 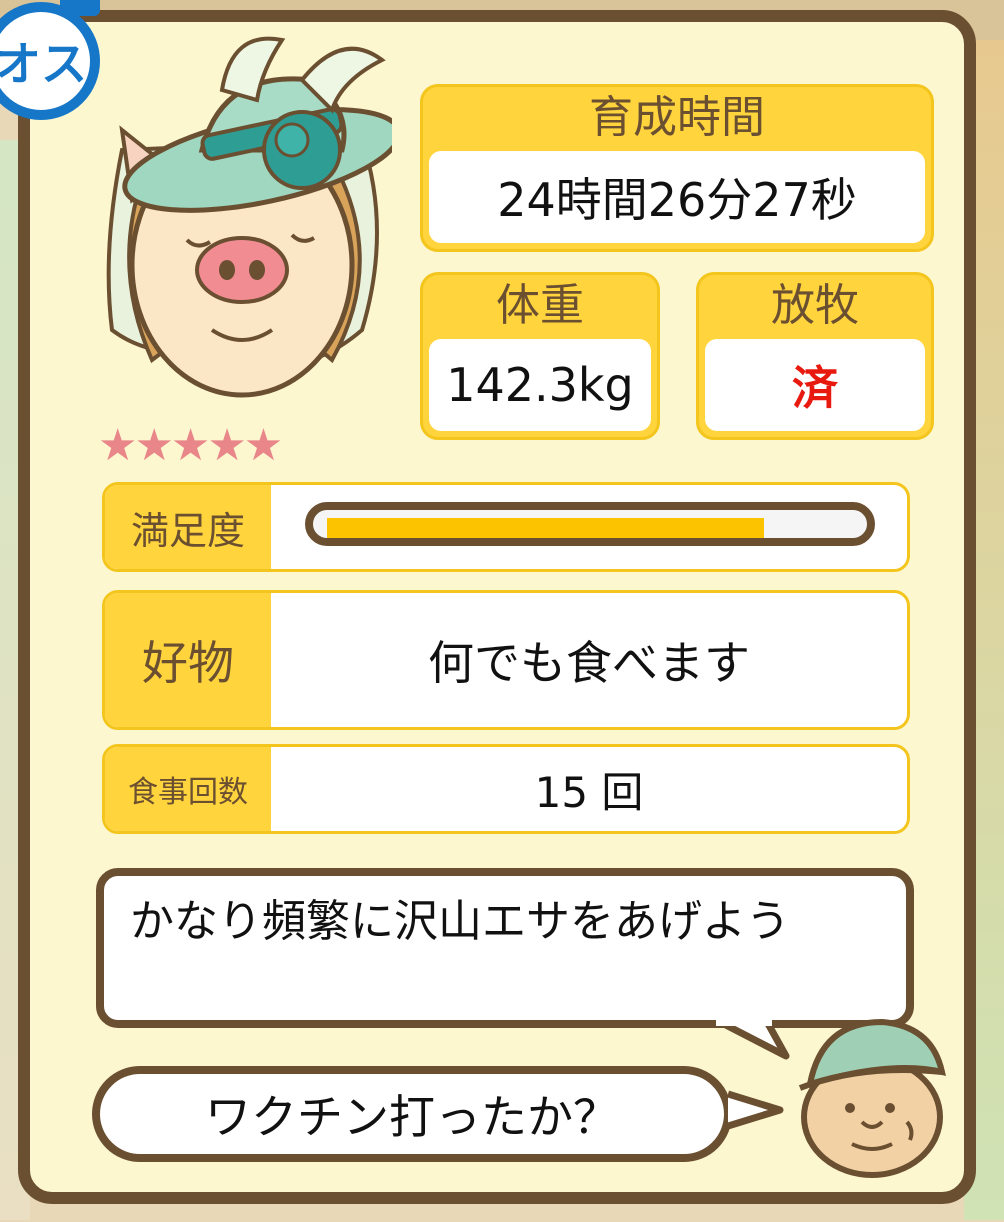 I want to click on advice-bubble-tail, so click(x=753, y=1040).